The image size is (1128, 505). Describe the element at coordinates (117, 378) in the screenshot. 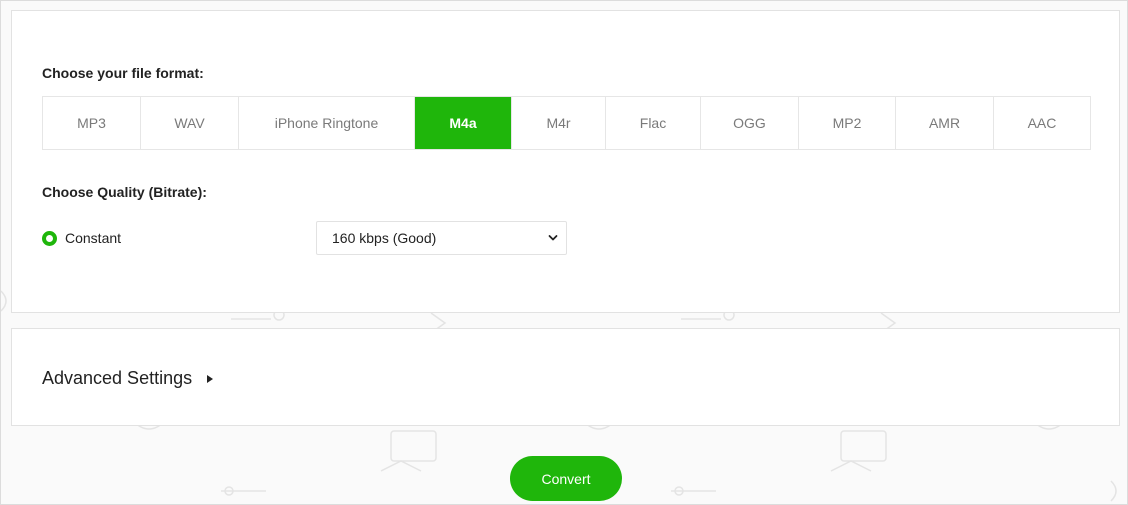

I see `advanced-settings-title: Advanced Settings` at that location.